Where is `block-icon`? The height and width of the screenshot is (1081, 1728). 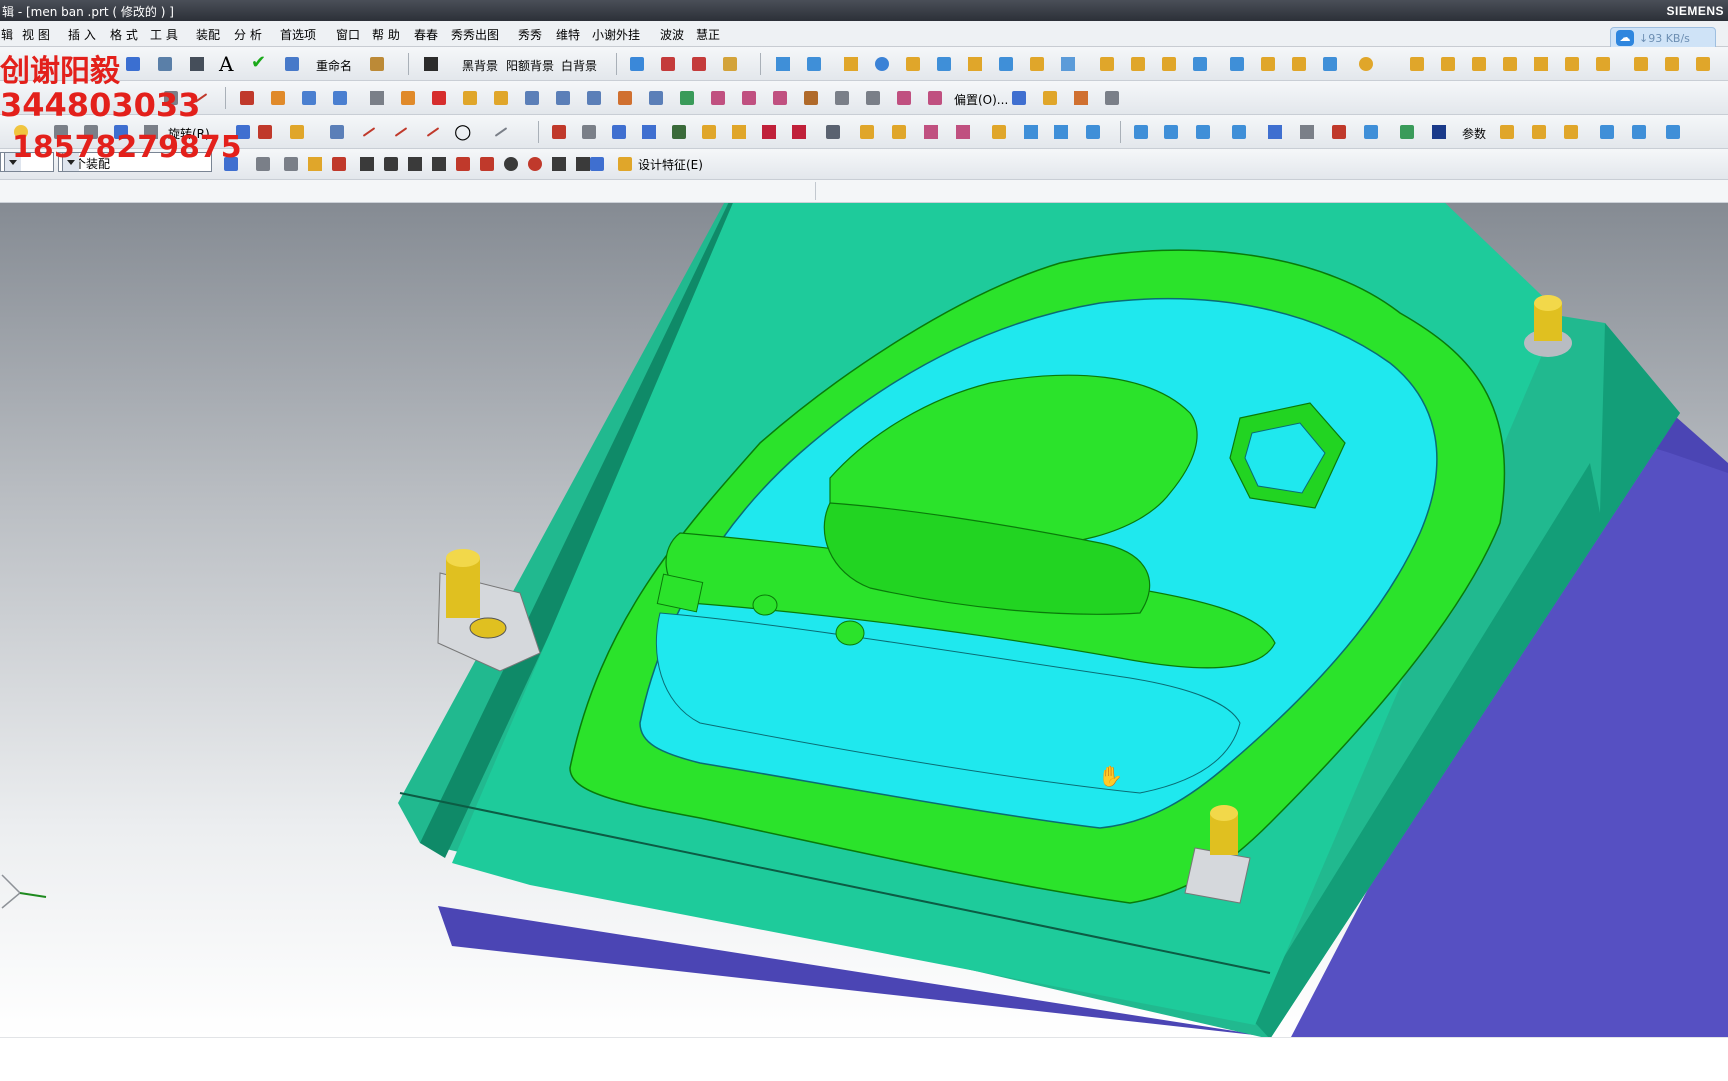 block-icon is located at coordinates (377, 98).